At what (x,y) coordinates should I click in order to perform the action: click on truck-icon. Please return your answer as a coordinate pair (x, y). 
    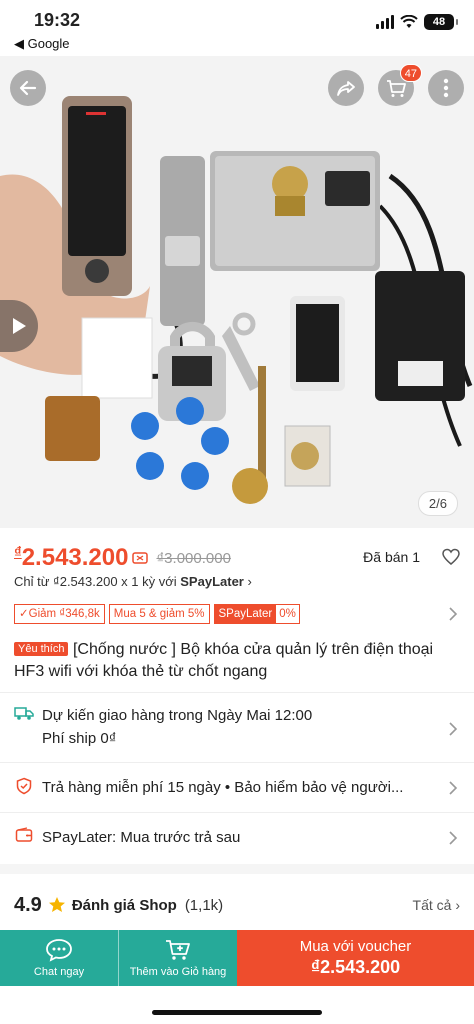
    Looking at the image, I should click on (24, 713).